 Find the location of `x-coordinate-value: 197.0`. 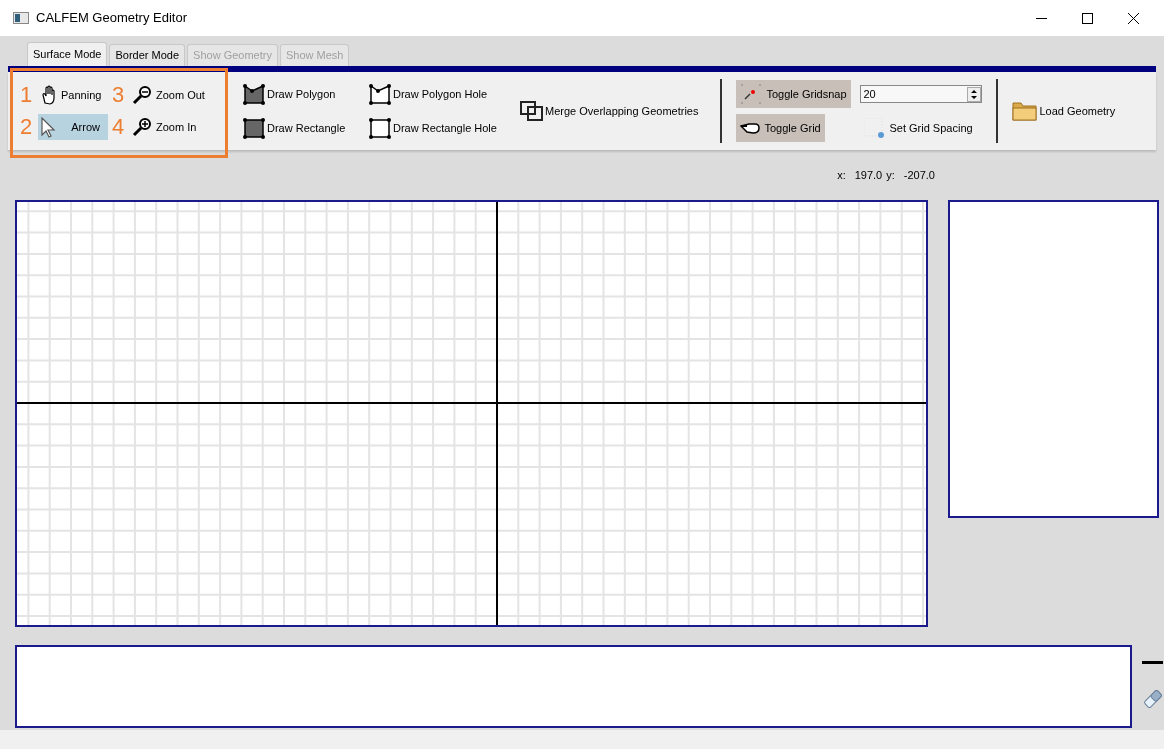

x-coordinate-value: 197.0 is located at coordinates (868, 175).